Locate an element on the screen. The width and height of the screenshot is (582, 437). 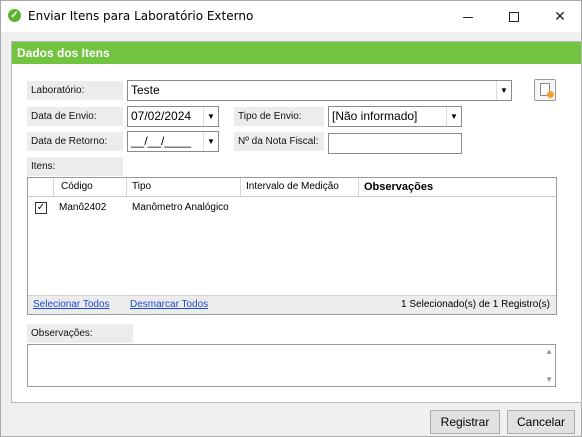
cell-observacoes is located at coordinates (457, 208).